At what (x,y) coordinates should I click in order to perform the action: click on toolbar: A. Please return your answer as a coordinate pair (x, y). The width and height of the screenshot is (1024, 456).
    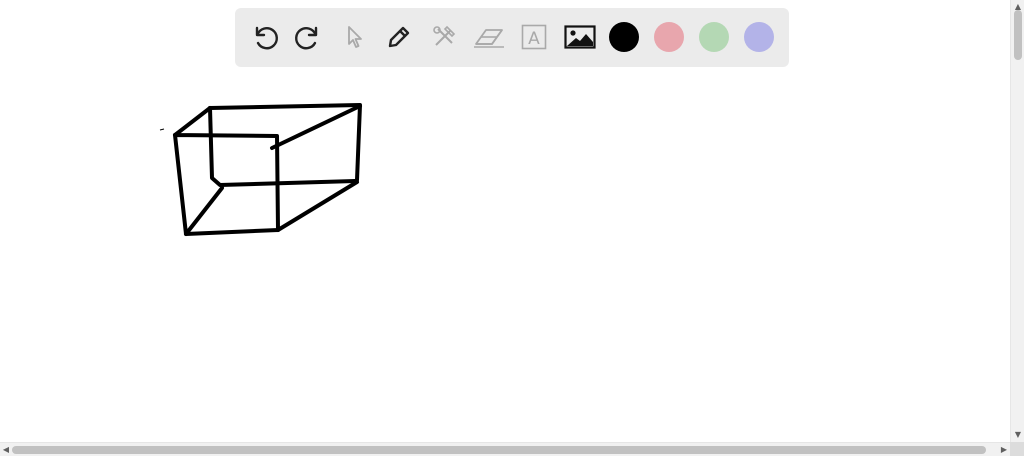
    Looking at the image, I should click on (512, 37).